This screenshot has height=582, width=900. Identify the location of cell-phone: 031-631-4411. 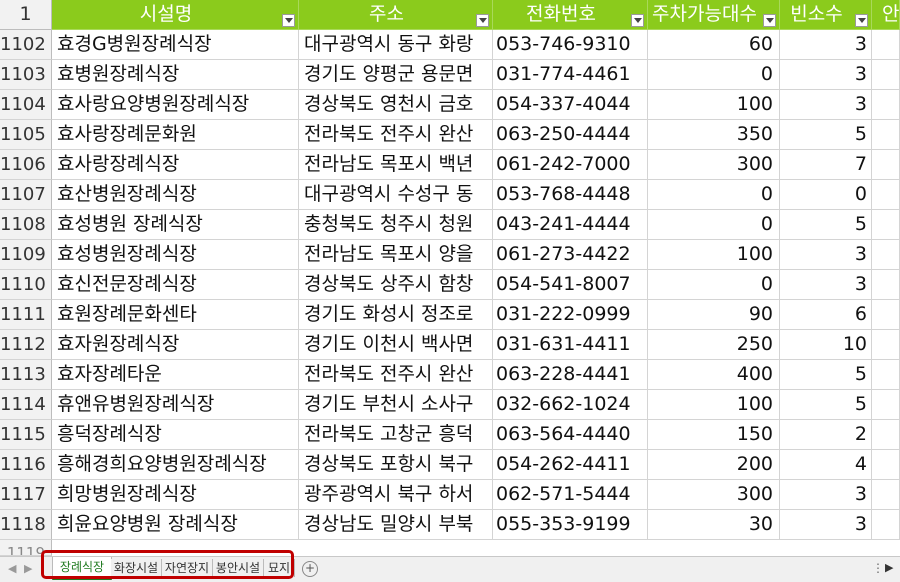
(570, 345).